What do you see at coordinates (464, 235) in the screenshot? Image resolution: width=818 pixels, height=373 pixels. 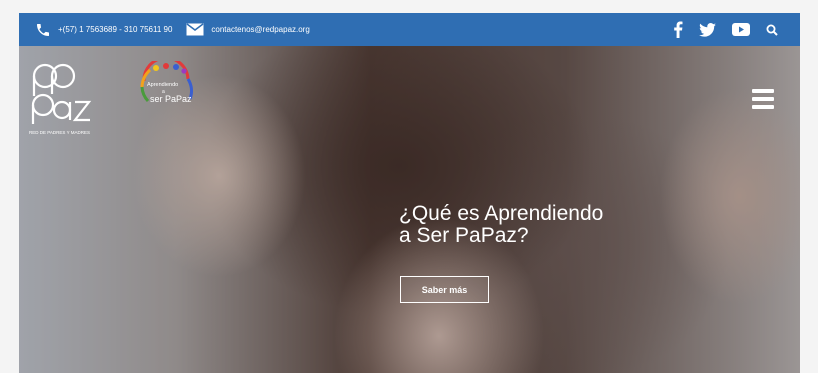 I see `headline-line2: a Ser PaPaz?` at bounding box center [464, 235].